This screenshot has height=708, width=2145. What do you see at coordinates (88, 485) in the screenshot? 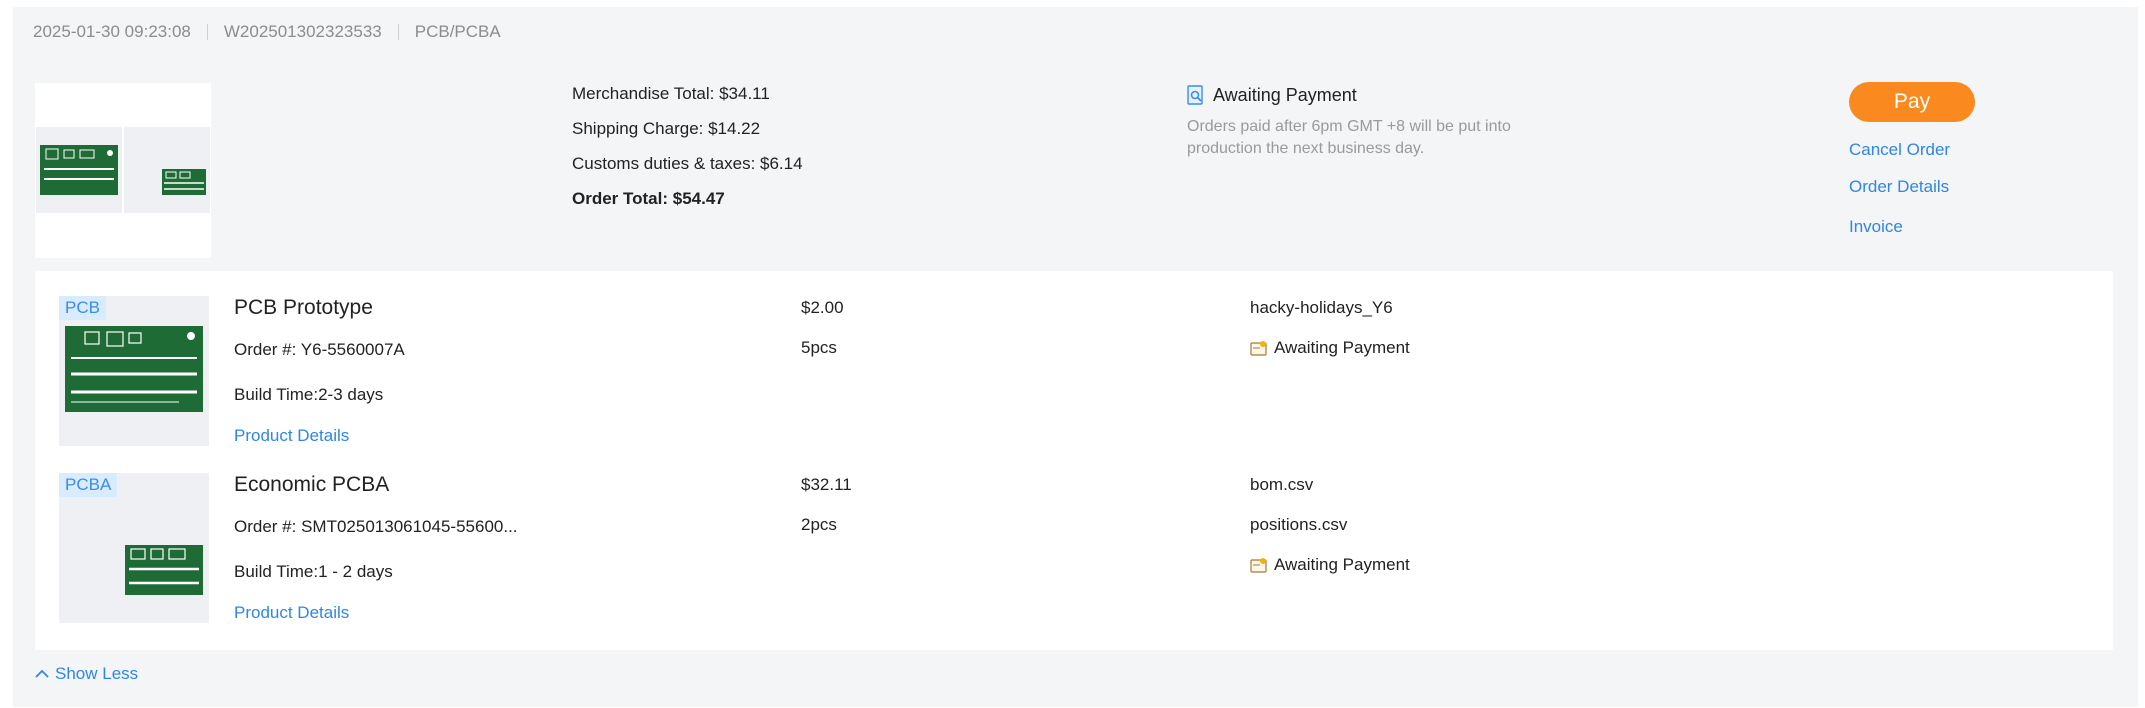
I see `product-type-tag: PCBA` at bounding box center [88, 485].